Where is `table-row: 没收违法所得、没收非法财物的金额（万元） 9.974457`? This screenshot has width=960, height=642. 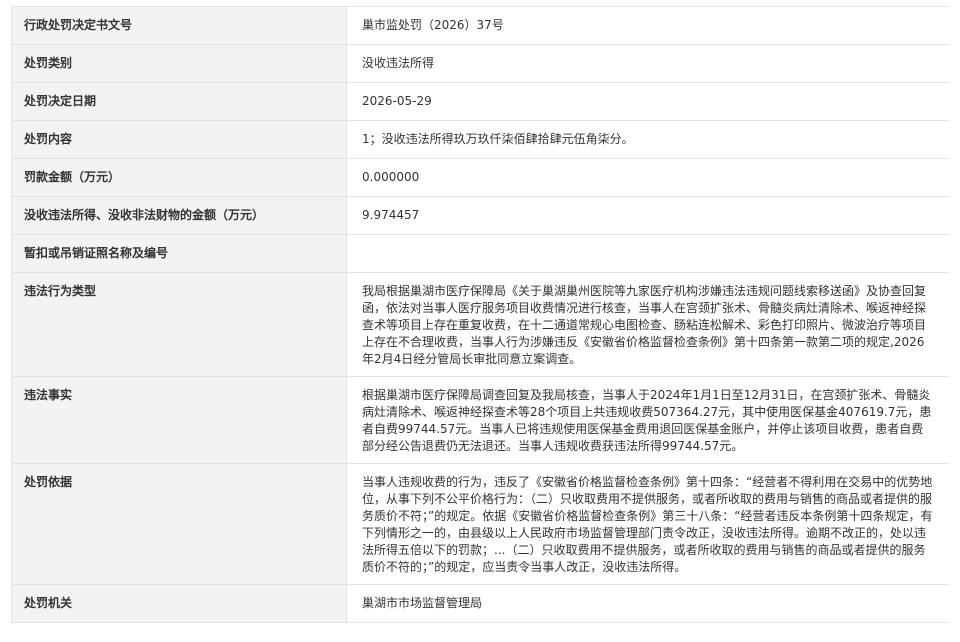 table-row: 没收违法所得、没收非法财物的金额（万元） 9.974457 is located at coordinates (480, 215).